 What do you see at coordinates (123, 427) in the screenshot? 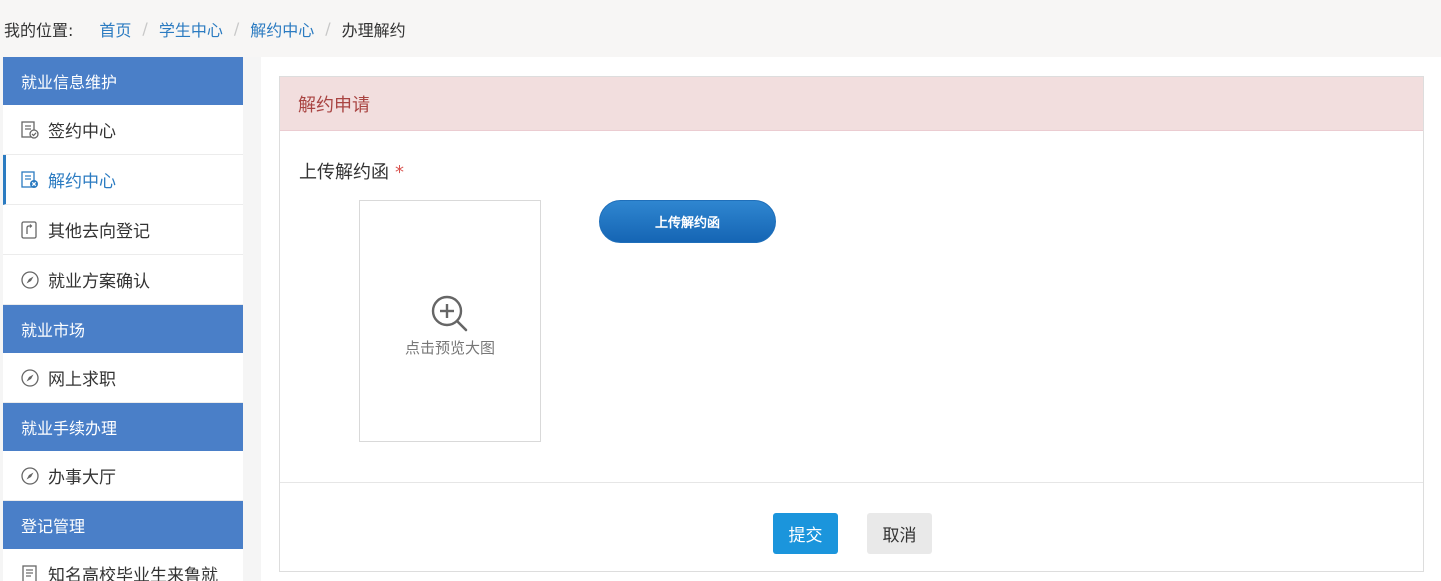
I see `sidebar-group-procedures: 就业手续办理` at bounding box center [123, 427].